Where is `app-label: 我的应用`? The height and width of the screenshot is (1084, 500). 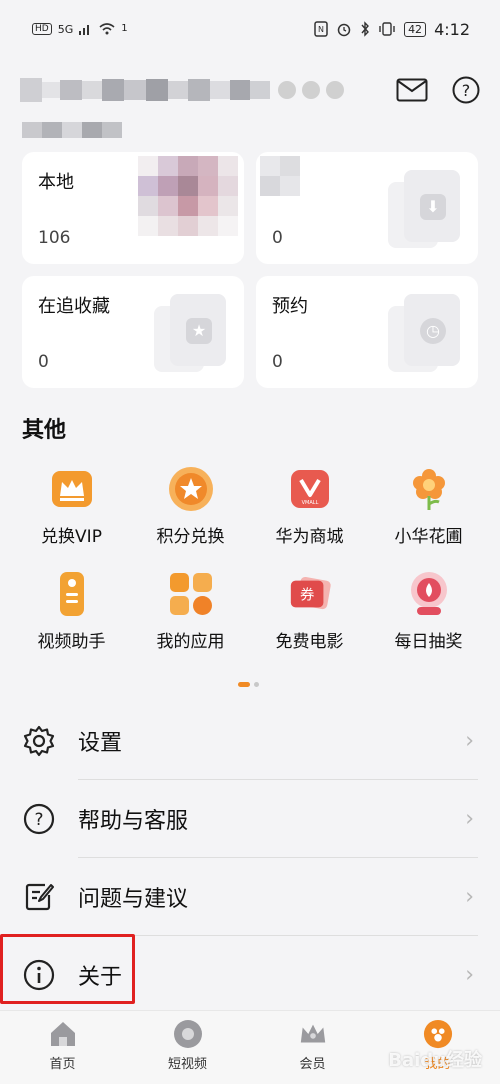 app-label: 我的应用 is located at coordinates (190, 642).